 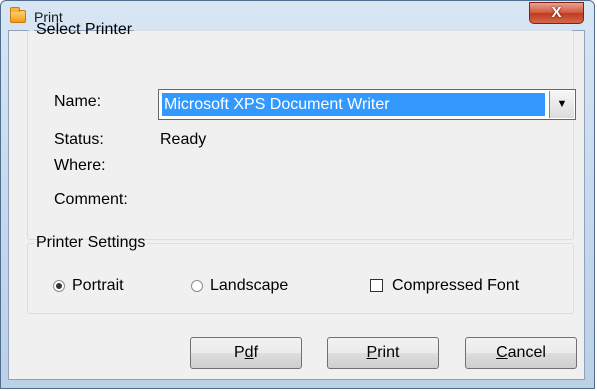 I want to click on print-button: Print, so click(x=383, y=353).